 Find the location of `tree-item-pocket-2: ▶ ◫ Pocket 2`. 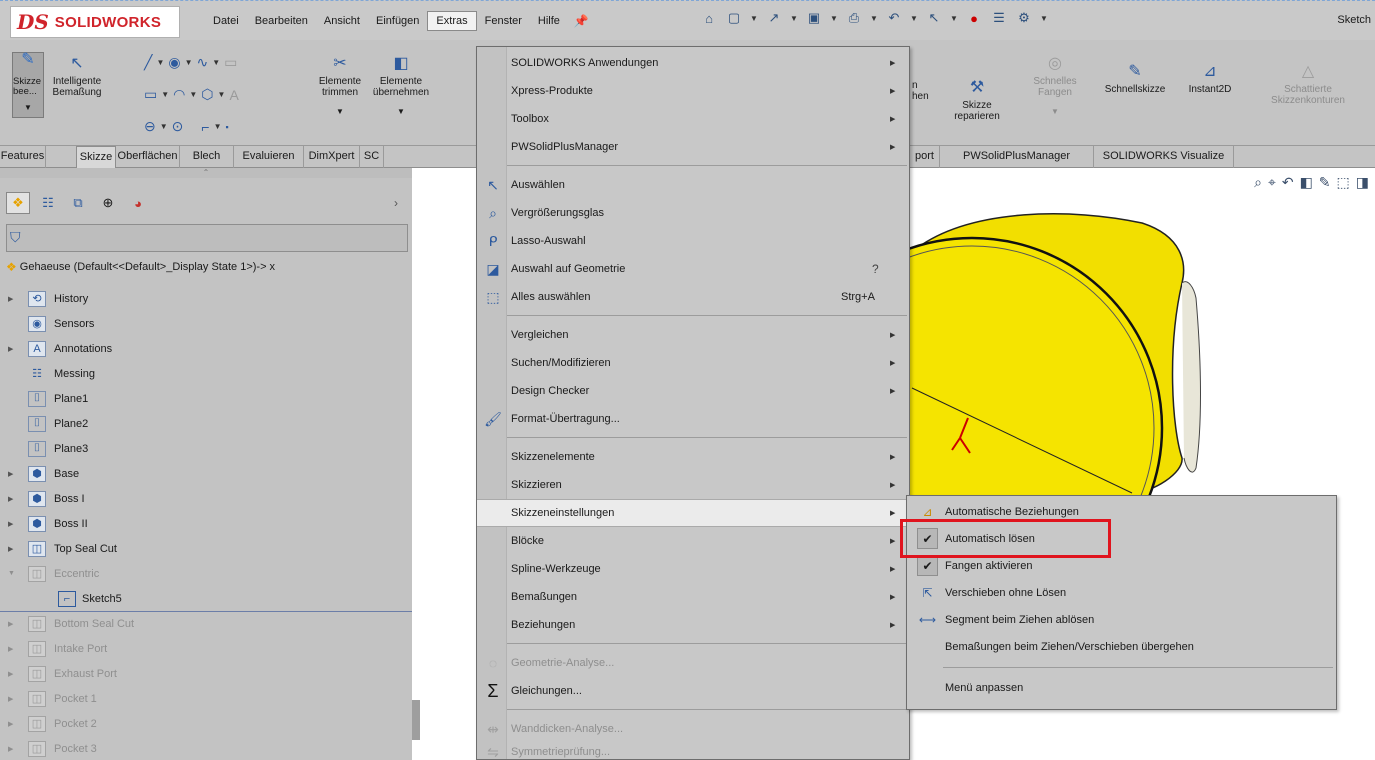

tree-item-pocket-2: ▶ ◫ Pocket 2 is located at coordinates (206, 723).